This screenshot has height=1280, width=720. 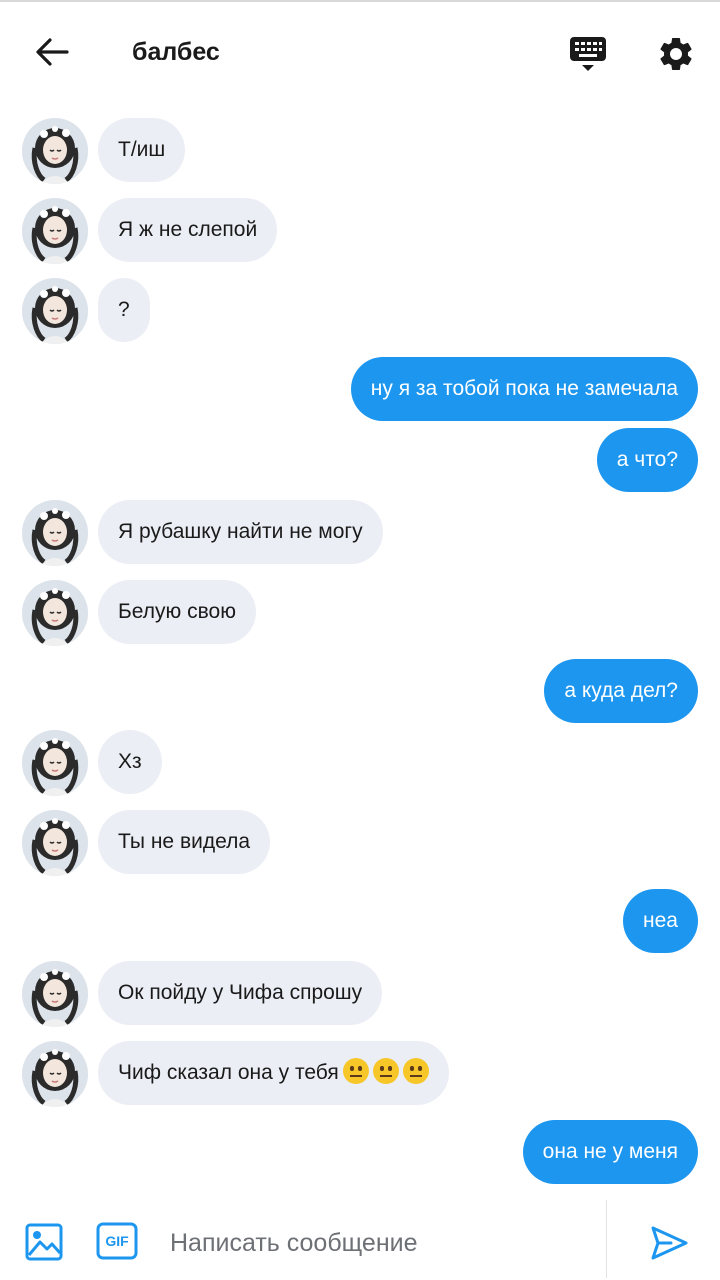 I want to click on arrow-left-icon, so click(x=52, y=52).